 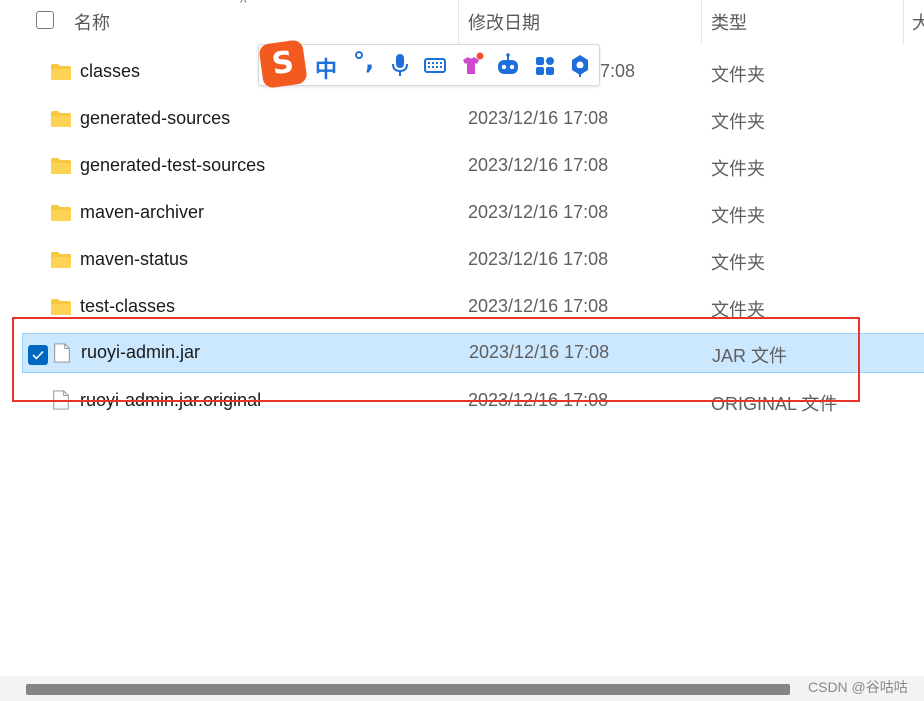 What do you see at coordinates (134, 259) in the screenshot?
I see `file-name: maven-status` at bounding box center [134, 259].